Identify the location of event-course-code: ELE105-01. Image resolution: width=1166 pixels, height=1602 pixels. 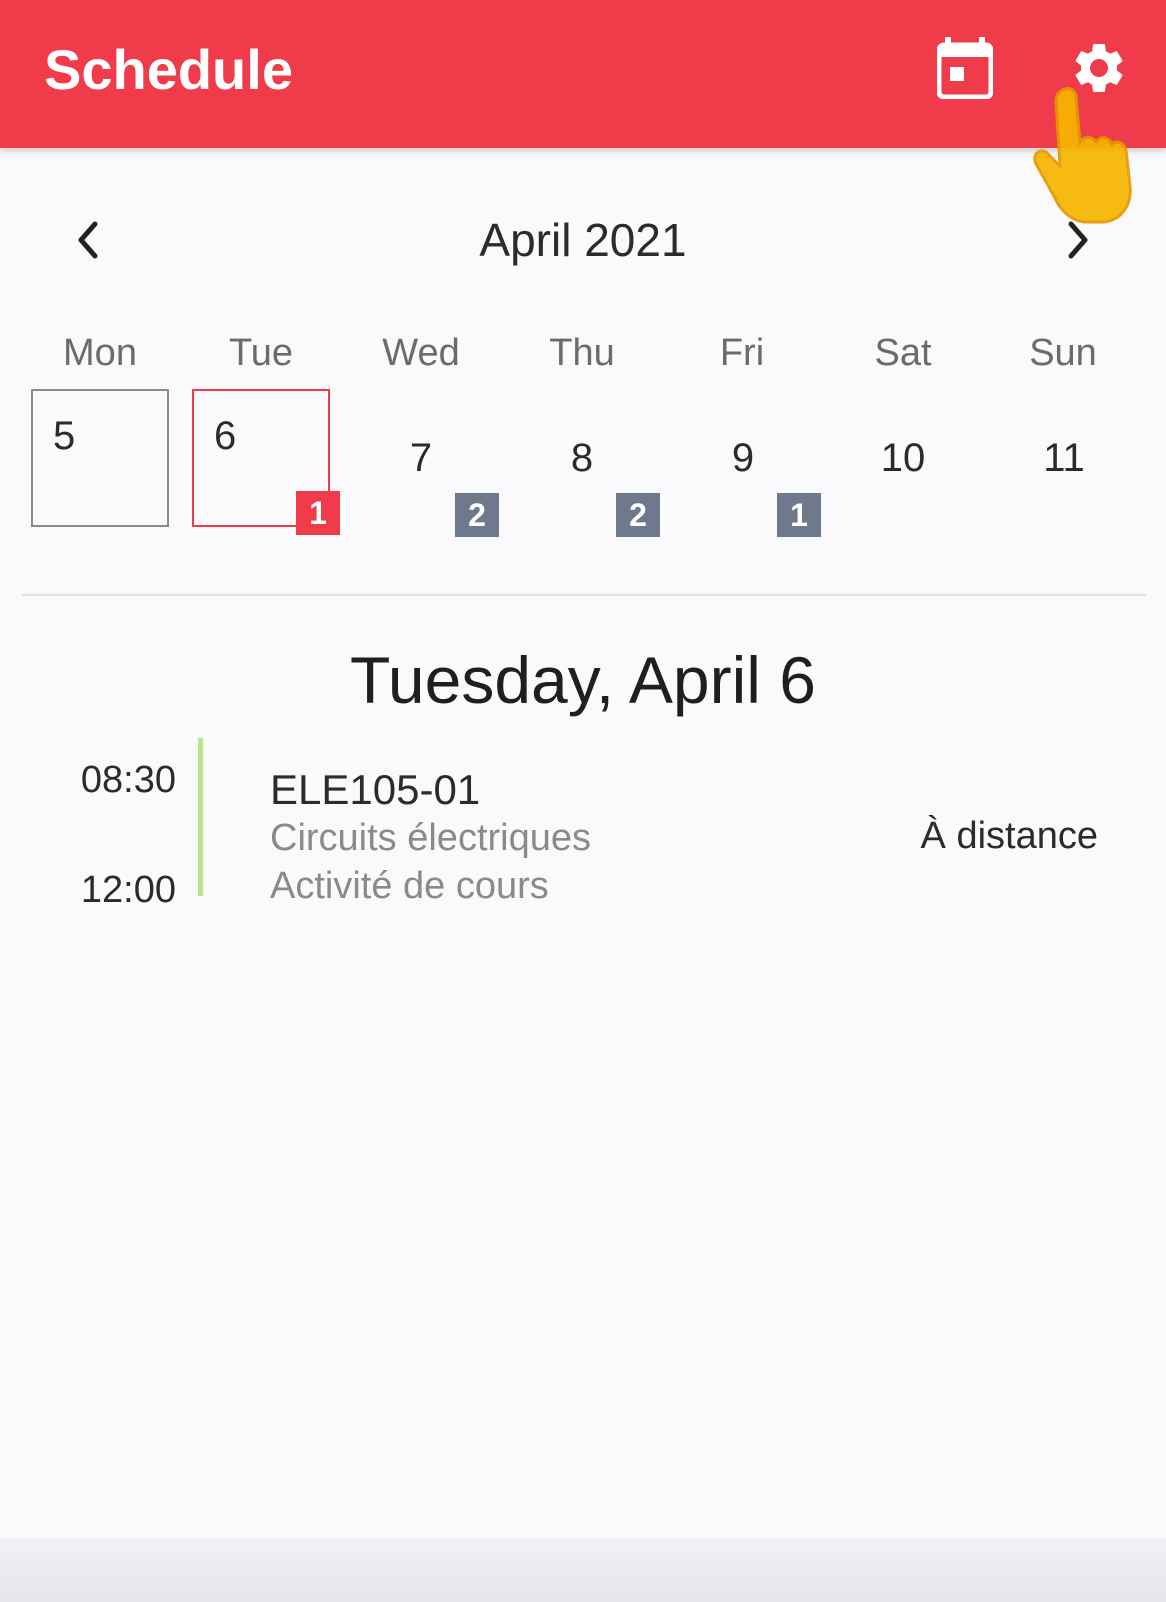
(375, 789).